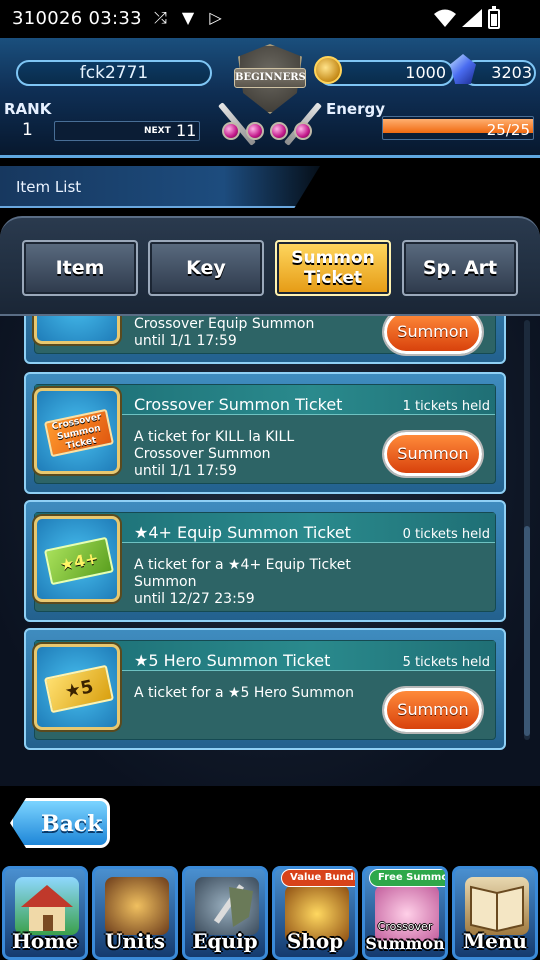 Image resolution: width=540 pixels, height=960 pixels. I want to click on tickets-held: 1 tickets held, so click(446, 406).